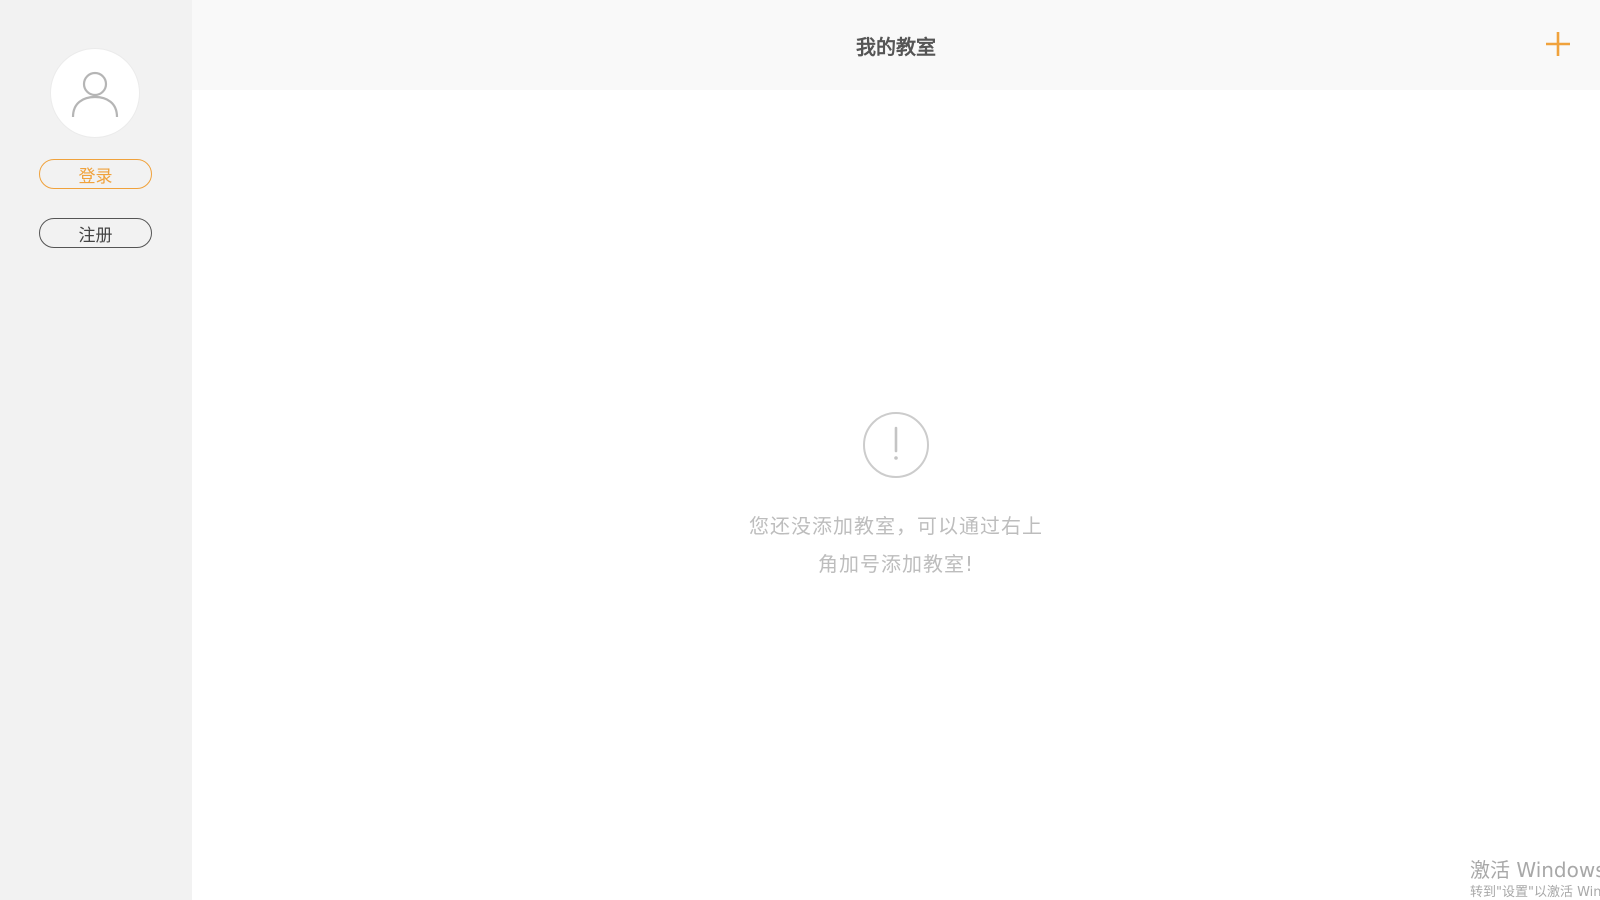 The height and width of the screenshot is (900, 1600). Describe the element at coordinates (896, 445) in the screenshot. I see `exclamation-circle-icon` at that location.